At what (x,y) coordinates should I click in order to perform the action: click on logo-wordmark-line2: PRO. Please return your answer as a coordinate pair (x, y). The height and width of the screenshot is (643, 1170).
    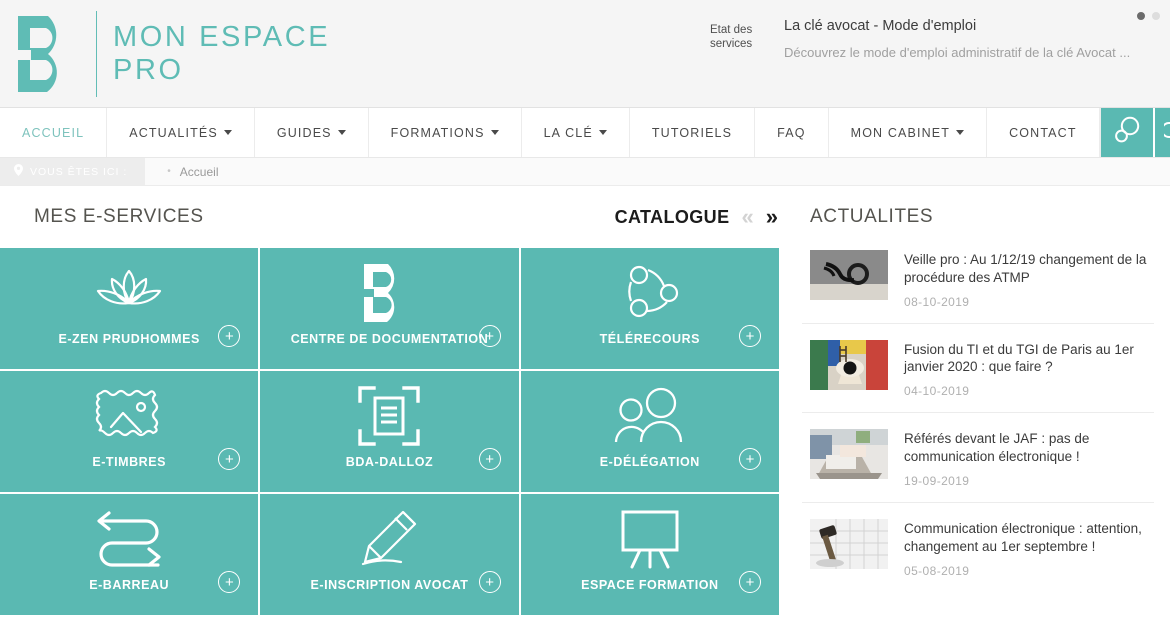
    Looking at the image, I should click on (148, 69).